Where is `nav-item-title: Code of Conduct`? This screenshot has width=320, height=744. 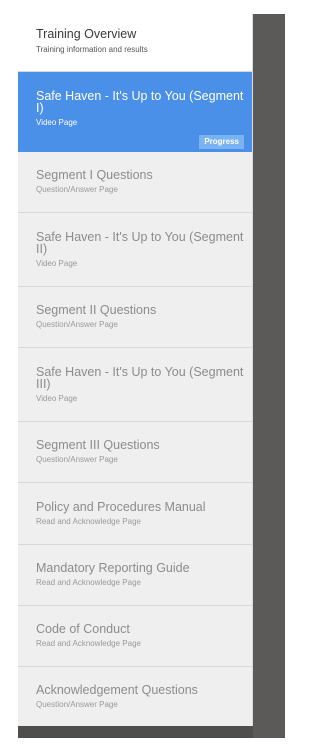 nav-item-title: Code of Conduct is located at coordinates (83, 629).